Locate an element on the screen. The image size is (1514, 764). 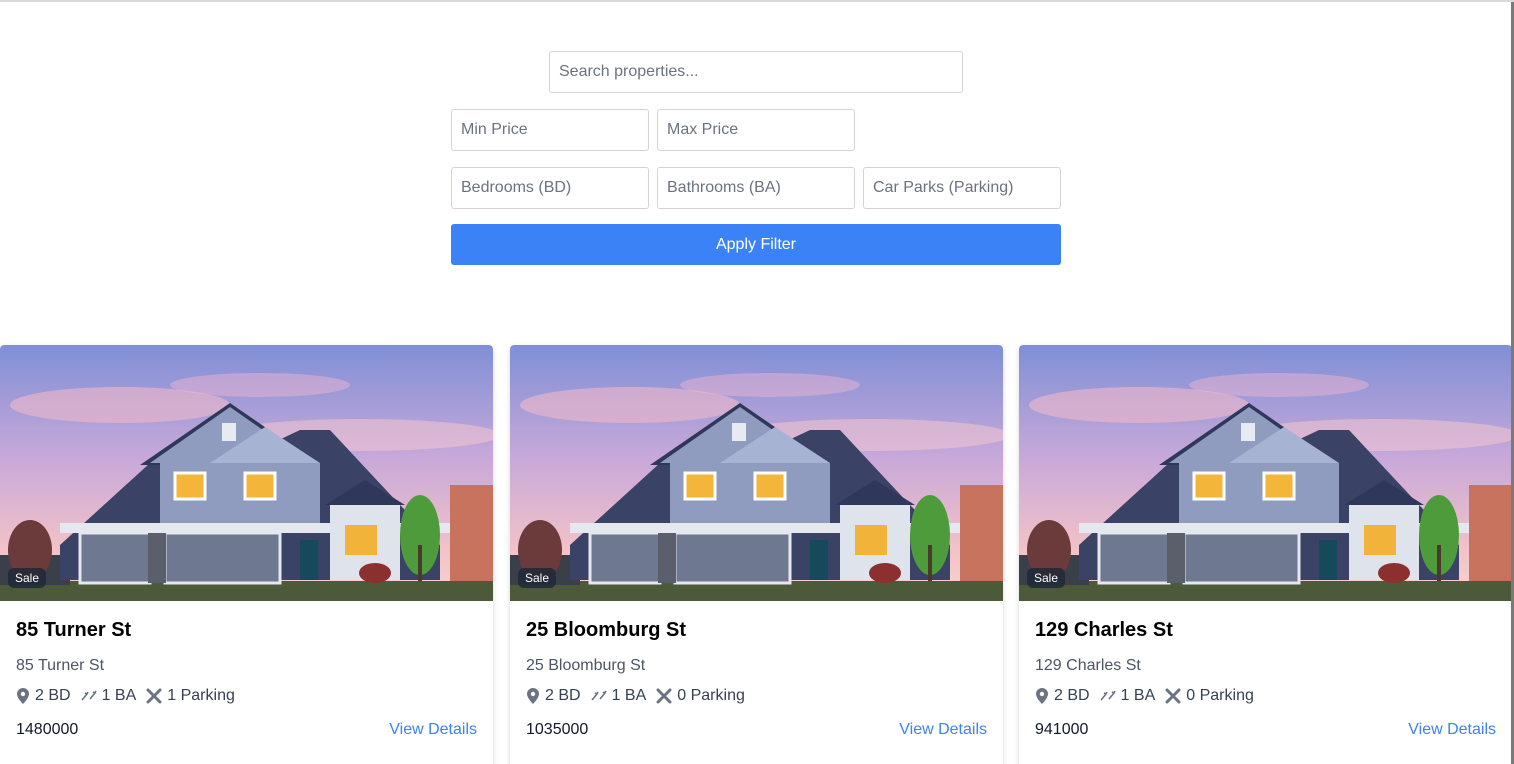
max-price-input is located at coordinates (756, 130).